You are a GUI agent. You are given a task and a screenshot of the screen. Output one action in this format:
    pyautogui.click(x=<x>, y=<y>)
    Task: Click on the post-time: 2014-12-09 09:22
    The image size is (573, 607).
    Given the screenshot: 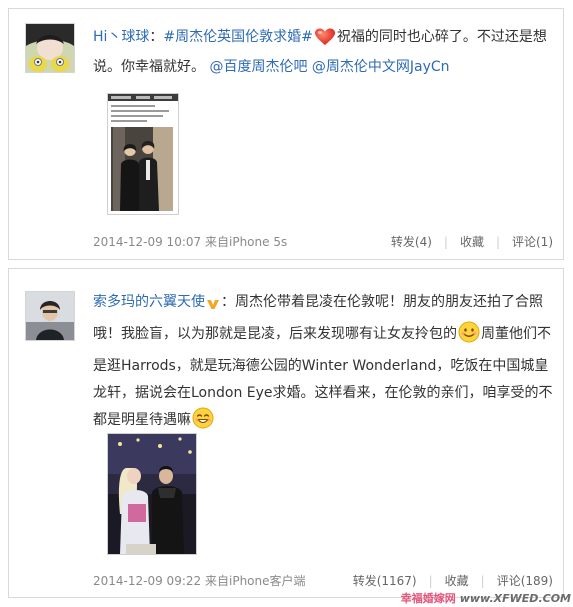 What is the action you would take?
    pyautogui.click(x=147, y=581)
    